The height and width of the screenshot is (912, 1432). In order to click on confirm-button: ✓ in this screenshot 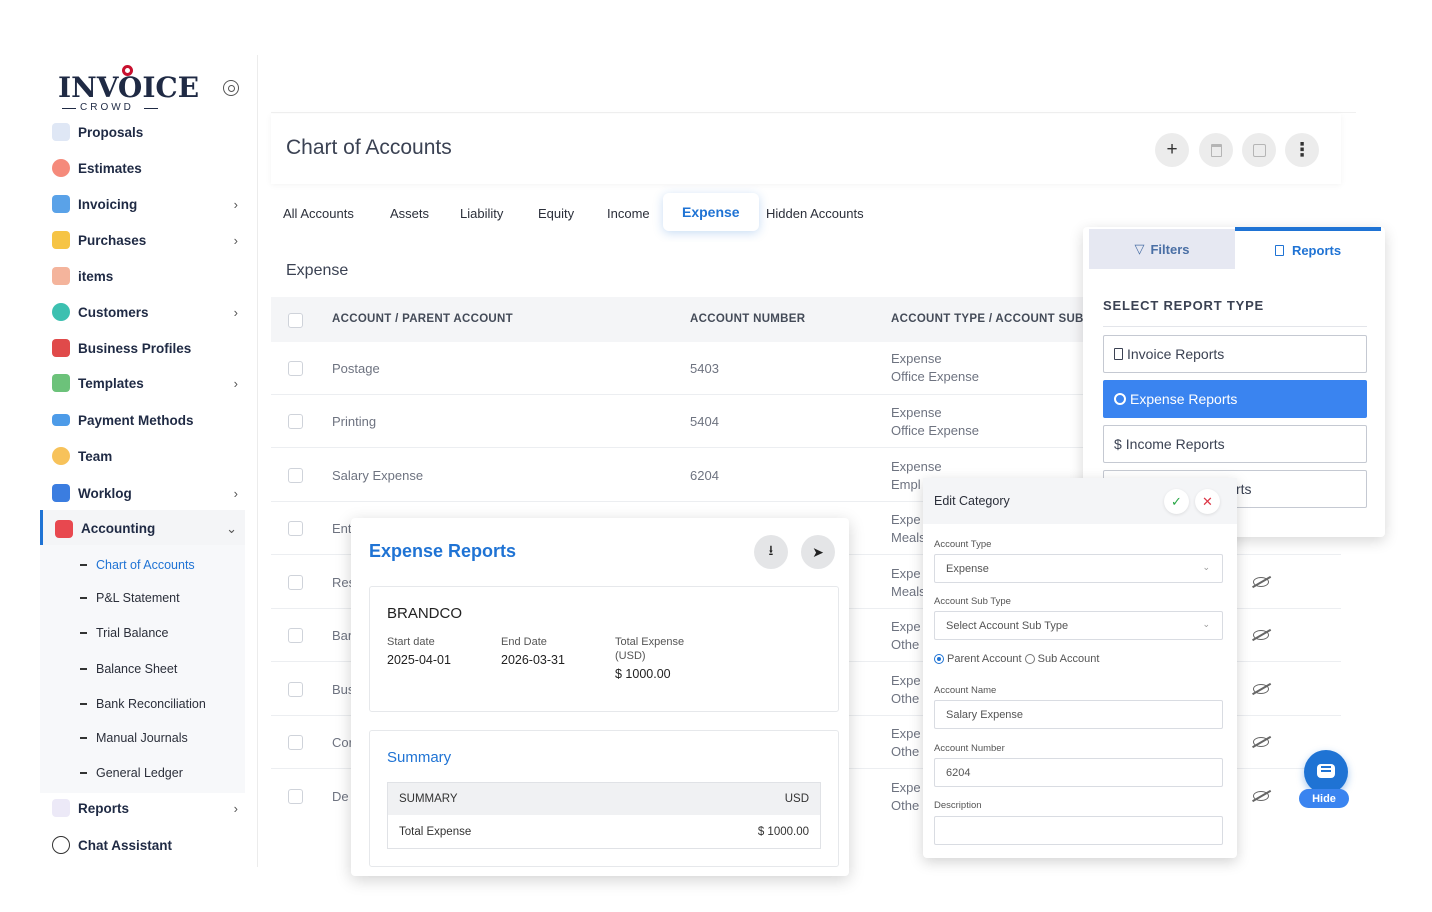, I will do `click(1176, 501)`.